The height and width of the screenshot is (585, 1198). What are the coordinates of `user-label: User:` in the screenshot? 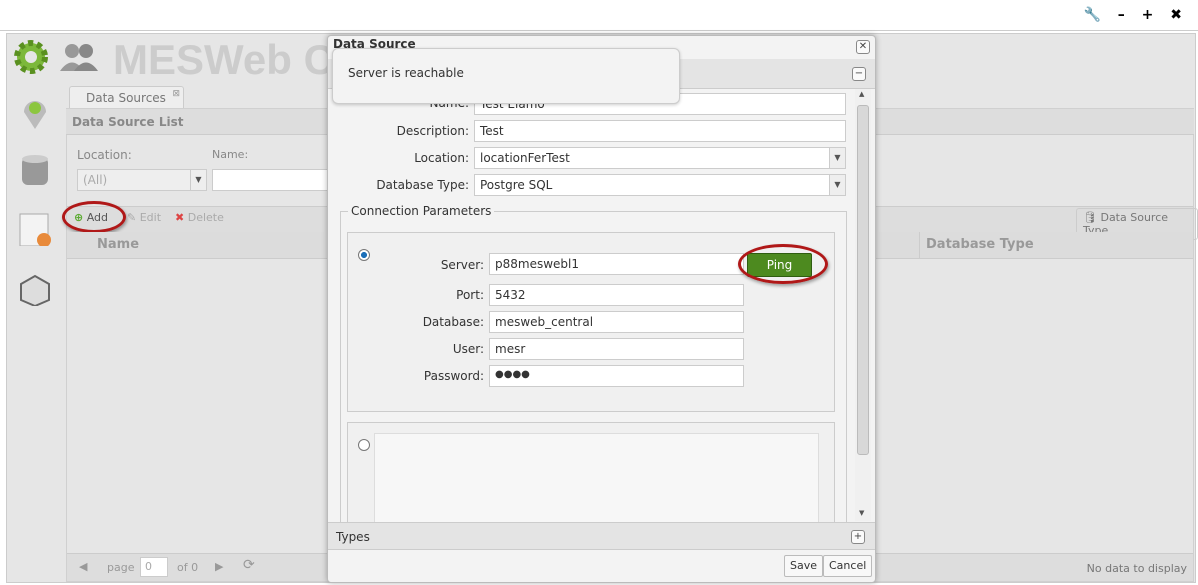 It's located at (468, 349).